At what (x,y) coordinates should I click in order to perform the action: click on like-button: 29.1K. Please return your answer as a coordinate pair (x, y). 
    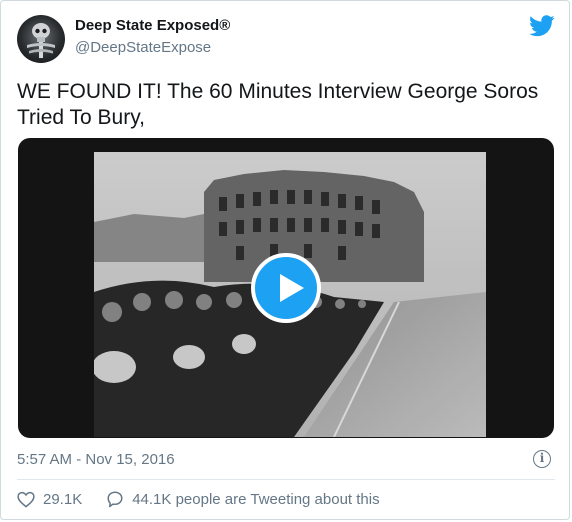
    Looking at the image, I should click on (49, 499).